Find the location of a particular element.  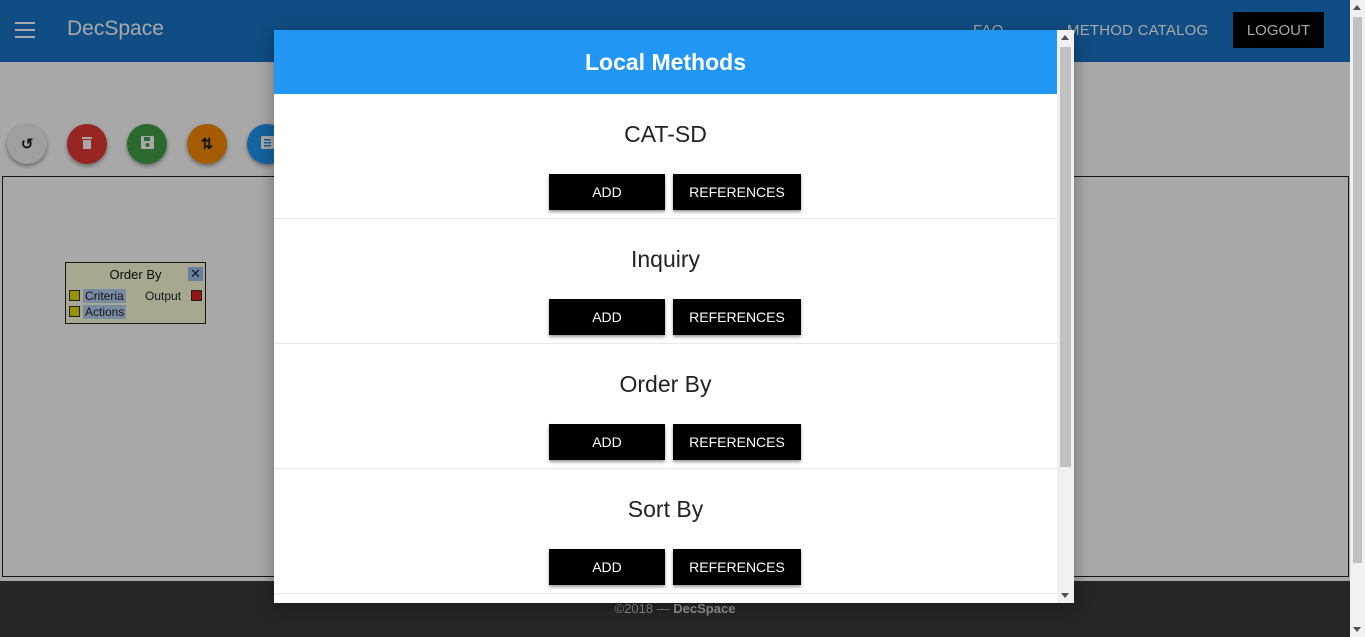

modal-scrollbar is located at coordinates (1065, 316).